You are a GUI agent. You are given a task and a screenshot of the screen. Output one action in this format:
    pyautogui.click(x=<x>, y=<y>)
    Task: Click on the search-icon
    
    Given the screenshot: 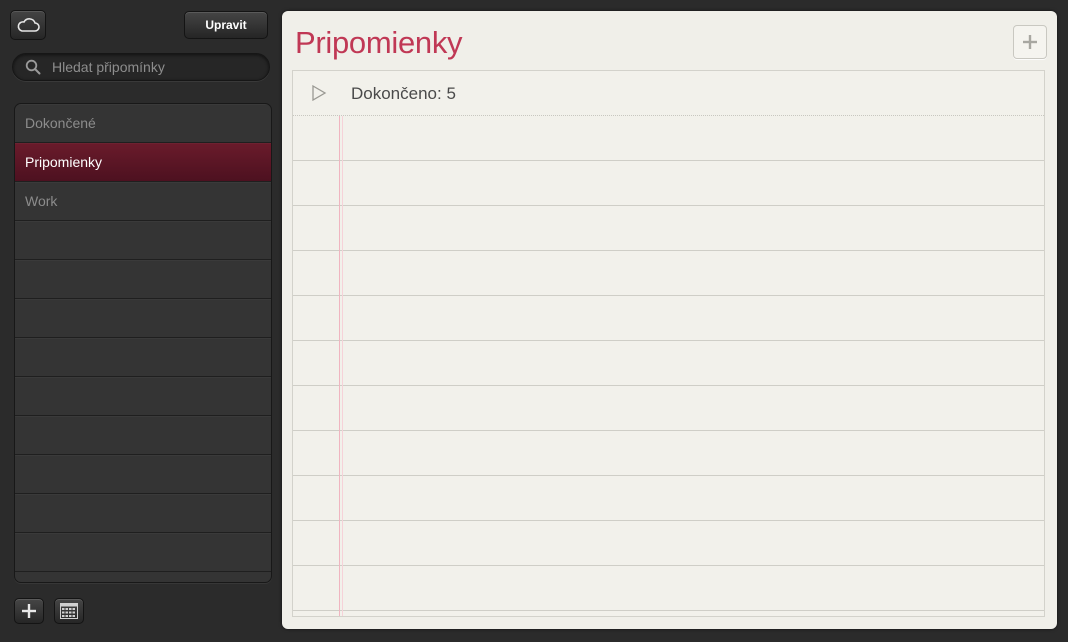 What is the action you would take?
    pyautogui.click(x=33, y=67)
    